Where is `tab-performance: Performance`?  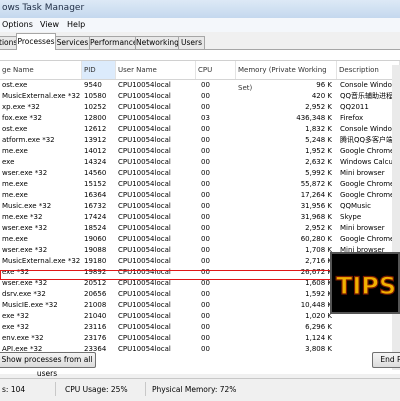
tab-performance: Performance is located at coordinates (113, 42).